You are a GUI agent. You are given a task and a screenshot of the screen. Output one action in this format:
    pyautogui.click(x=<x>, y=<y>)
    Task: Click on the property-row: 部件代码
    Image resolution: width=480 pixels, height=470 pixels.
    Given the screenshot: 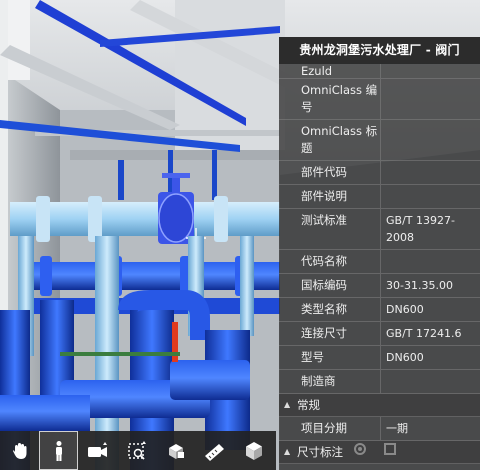 What is the action you would take?
    pyautogui.click(x=379, y=173)
    